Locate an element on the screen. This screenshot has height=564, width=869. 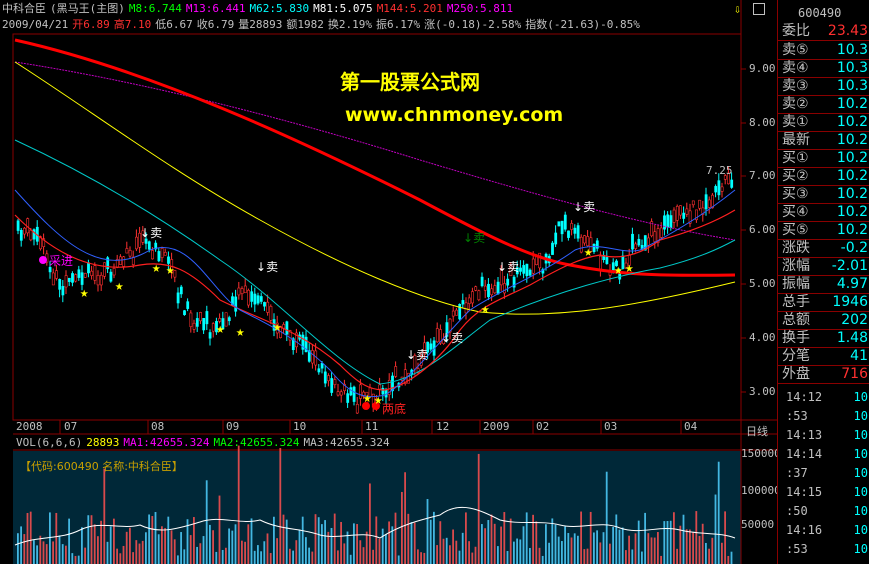
quote-row: 总手 1946 is located at coordinates (823, 302).